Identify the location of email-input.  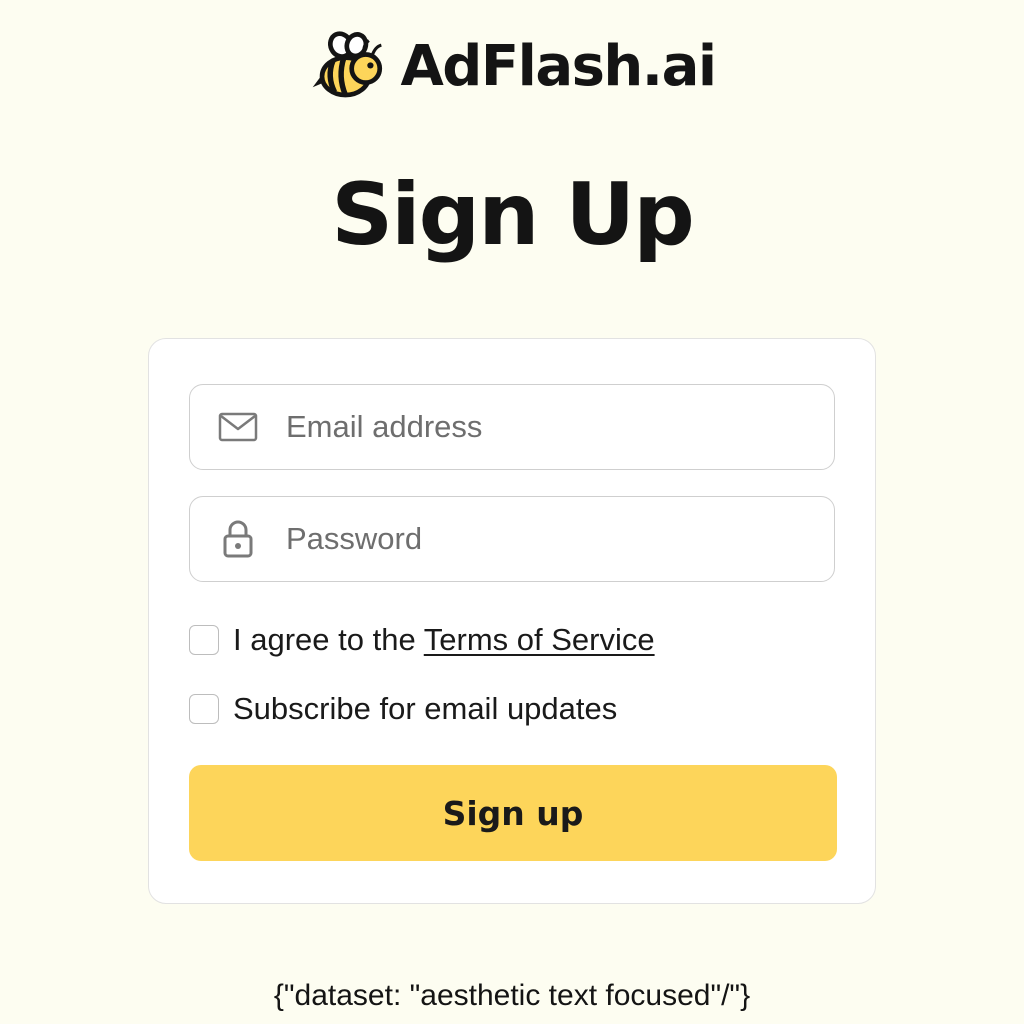
(546, 427).